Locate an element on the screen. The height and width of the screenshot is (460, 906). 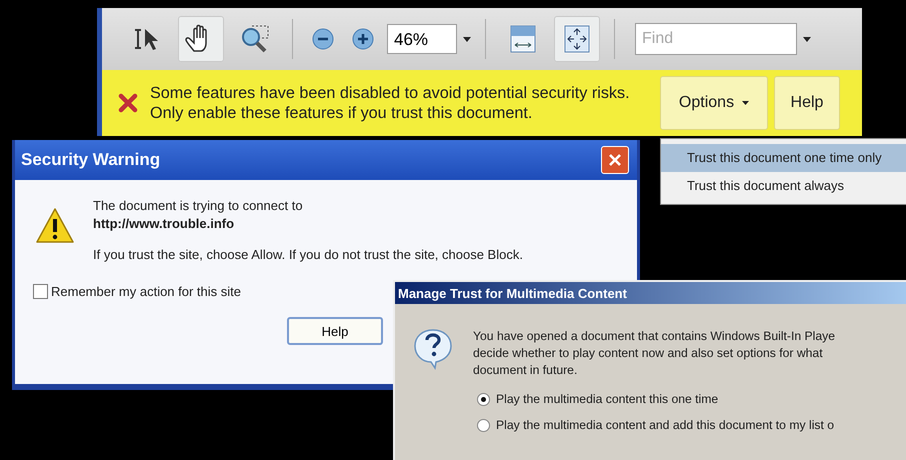
window-title: Manage Trust for Multimedia Content is located at coordinates (512, 293).